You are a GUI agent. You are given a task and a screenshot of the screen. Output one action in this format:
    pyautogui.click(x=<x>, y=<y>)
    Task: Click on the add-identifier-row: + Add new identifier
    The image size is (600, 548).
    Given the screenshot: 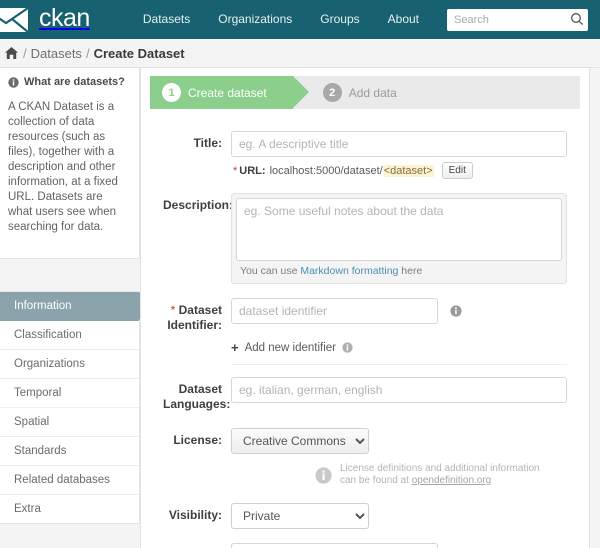 What is the action you would take?
    pyautogui.click(x=399, y=352)
    